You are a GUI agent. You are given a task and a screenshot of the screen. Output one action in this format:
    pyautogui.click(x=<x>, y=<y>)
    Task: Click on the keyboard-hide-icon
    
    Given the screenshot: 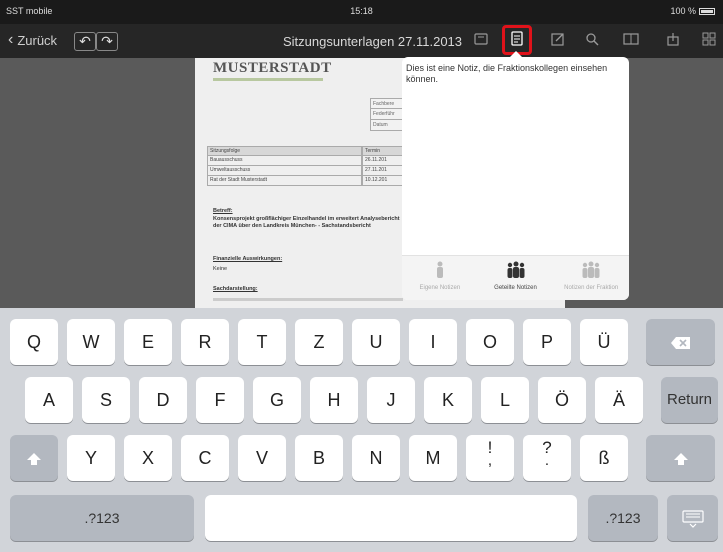 What is the action you would take?
    pyautogui.click(x=692, y=518)
    